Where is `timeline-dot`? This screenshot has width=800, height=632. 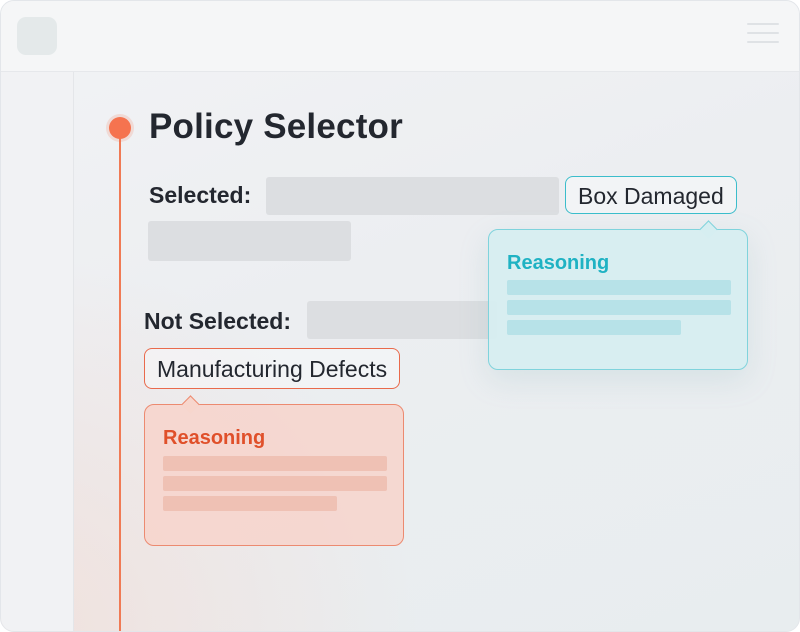
timeline-dot is located at coordinates (120, 128).